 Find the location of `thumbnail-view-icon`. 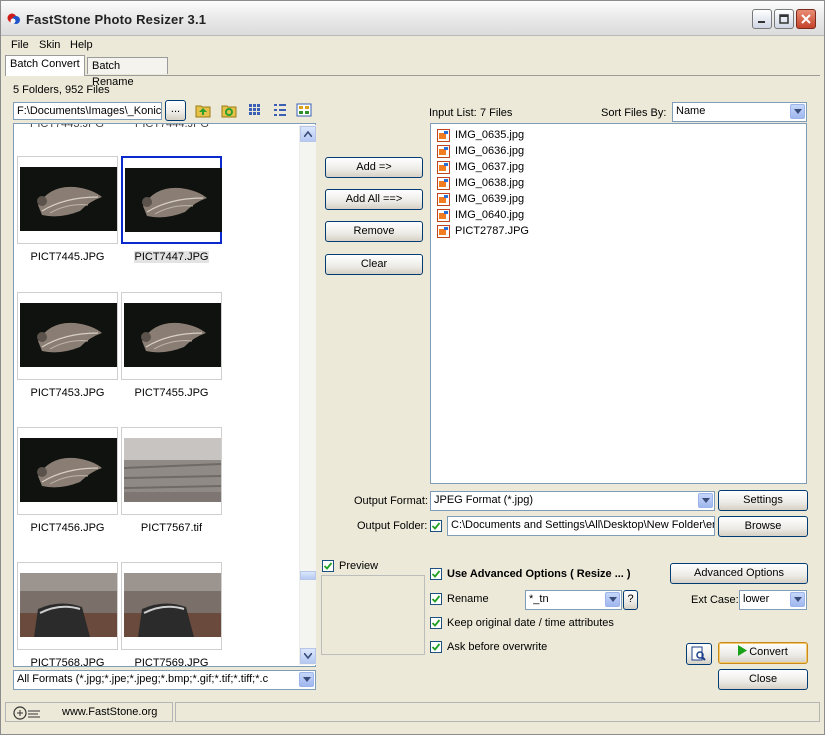

thumbnail-view-icon is located at coordinates (304, 110).